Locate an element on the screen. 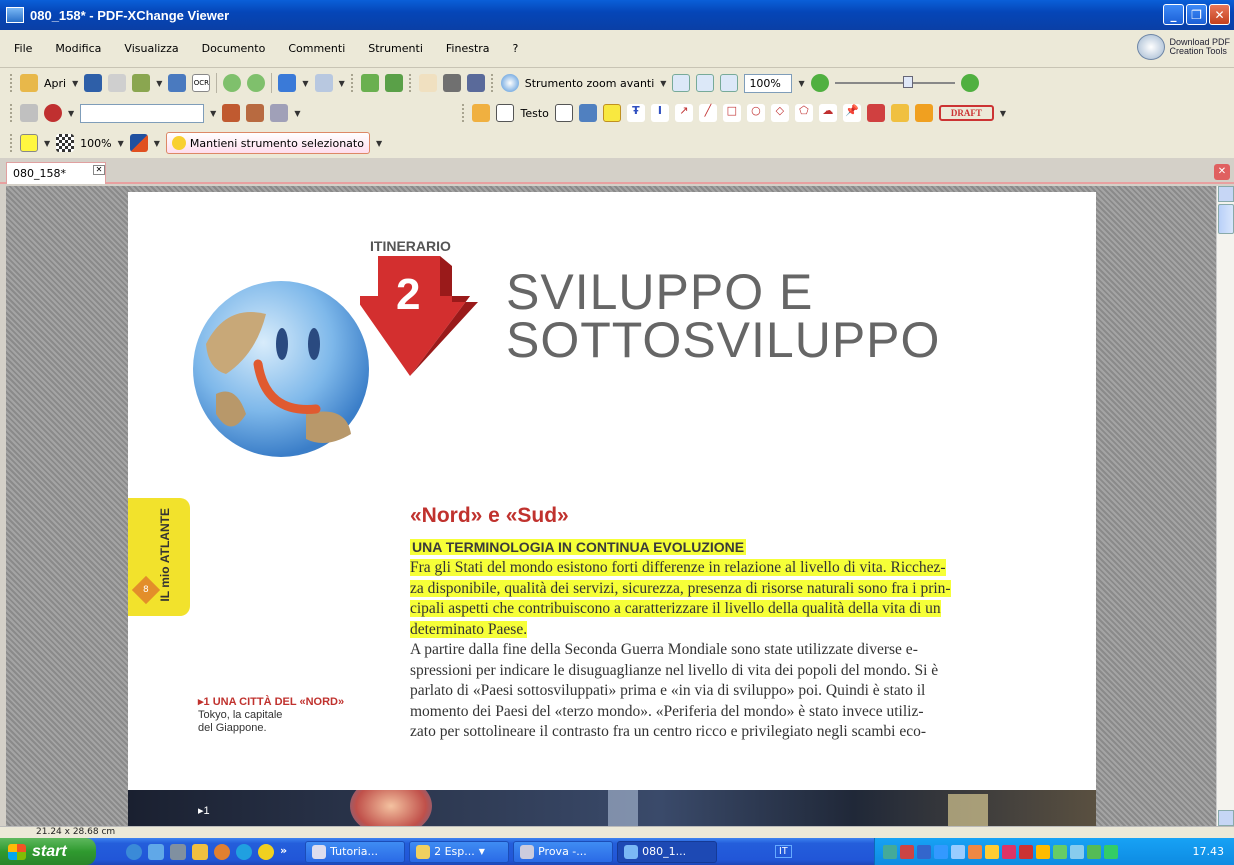 Image resolution: width=1234 pixels, height=865 pixels. close-button: ✕ is located at coordinates (1219, 14).